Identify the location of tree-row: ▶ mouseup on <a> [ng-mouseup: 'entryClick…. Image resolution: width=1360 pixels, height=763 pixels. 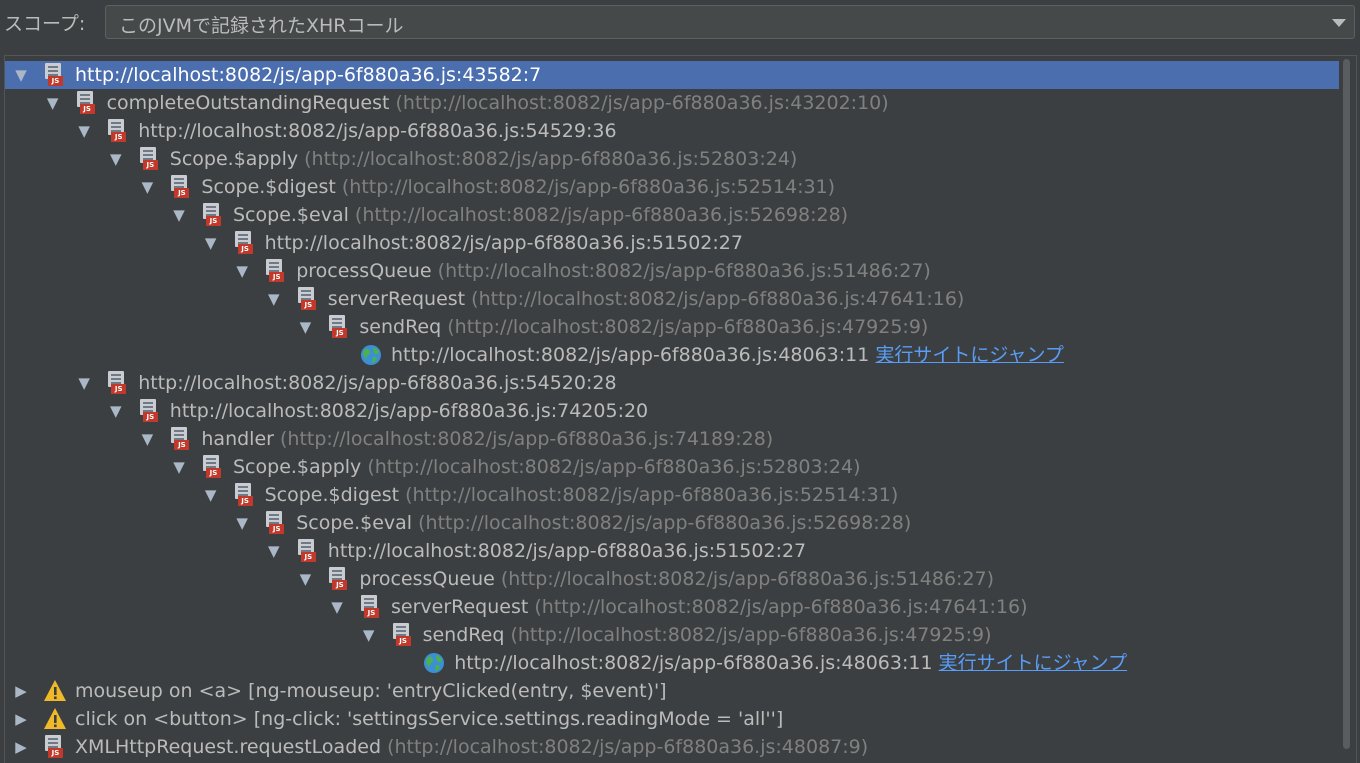
(672, 691).